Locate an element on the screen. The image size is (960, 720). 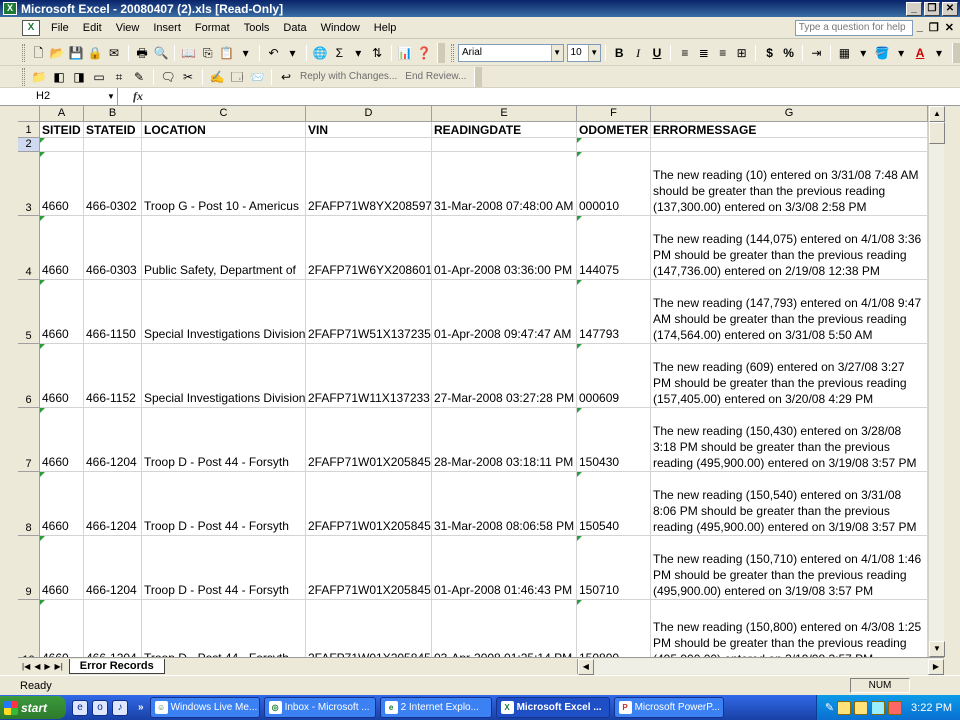
ink-annotation-icon: ✍ is located at coordinates (217, 77).